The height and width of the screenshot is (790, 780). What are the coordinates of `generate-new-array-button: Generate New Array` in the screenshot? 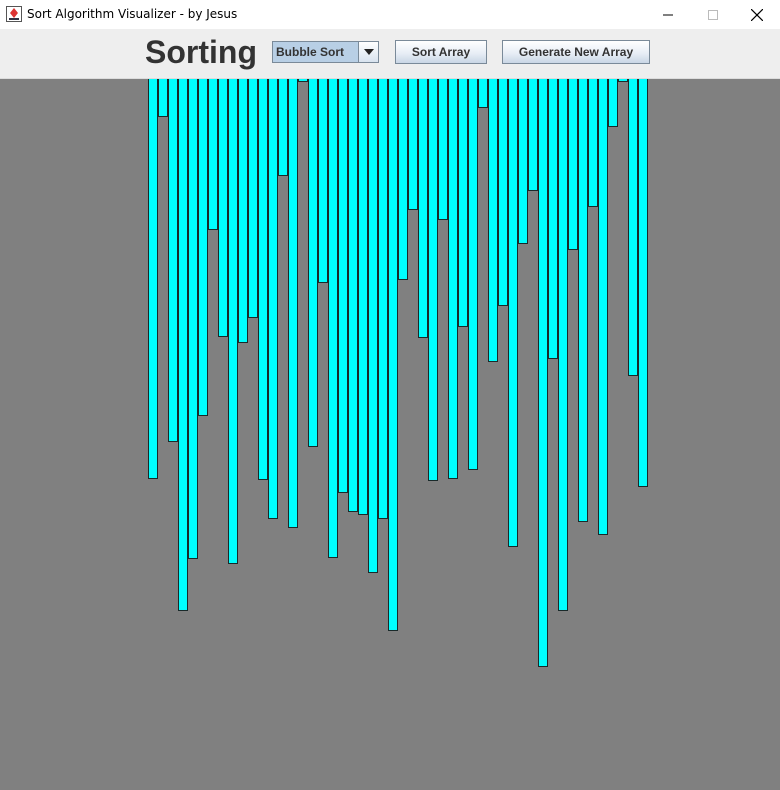 It's located at (576, 52).